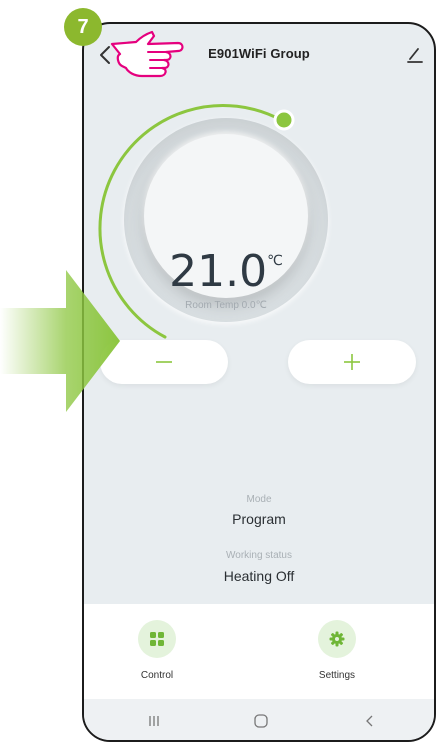 Image resolution: width=440 pixels, height=751 pixels. I want to click on grid-icon, so click(157, 639).